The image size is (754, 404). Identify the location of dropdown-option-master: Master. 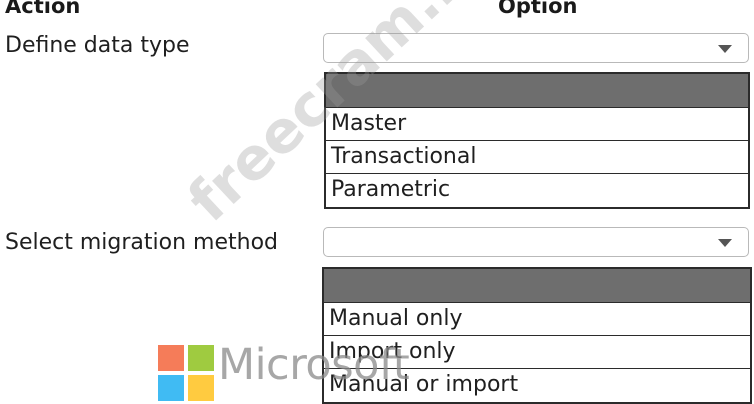
(537, 124).